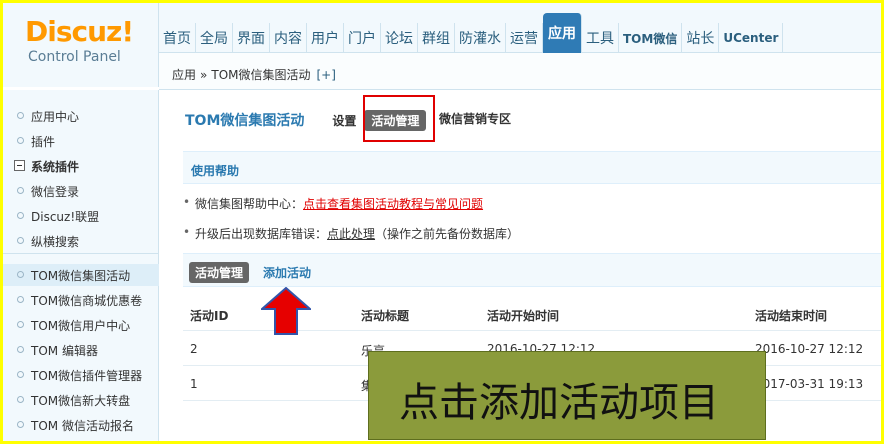  What do you see at coordinates (81, 141) in the screenshot?
I see `sidebar-item-plugins: 插件` at bounding box center [81, 141].